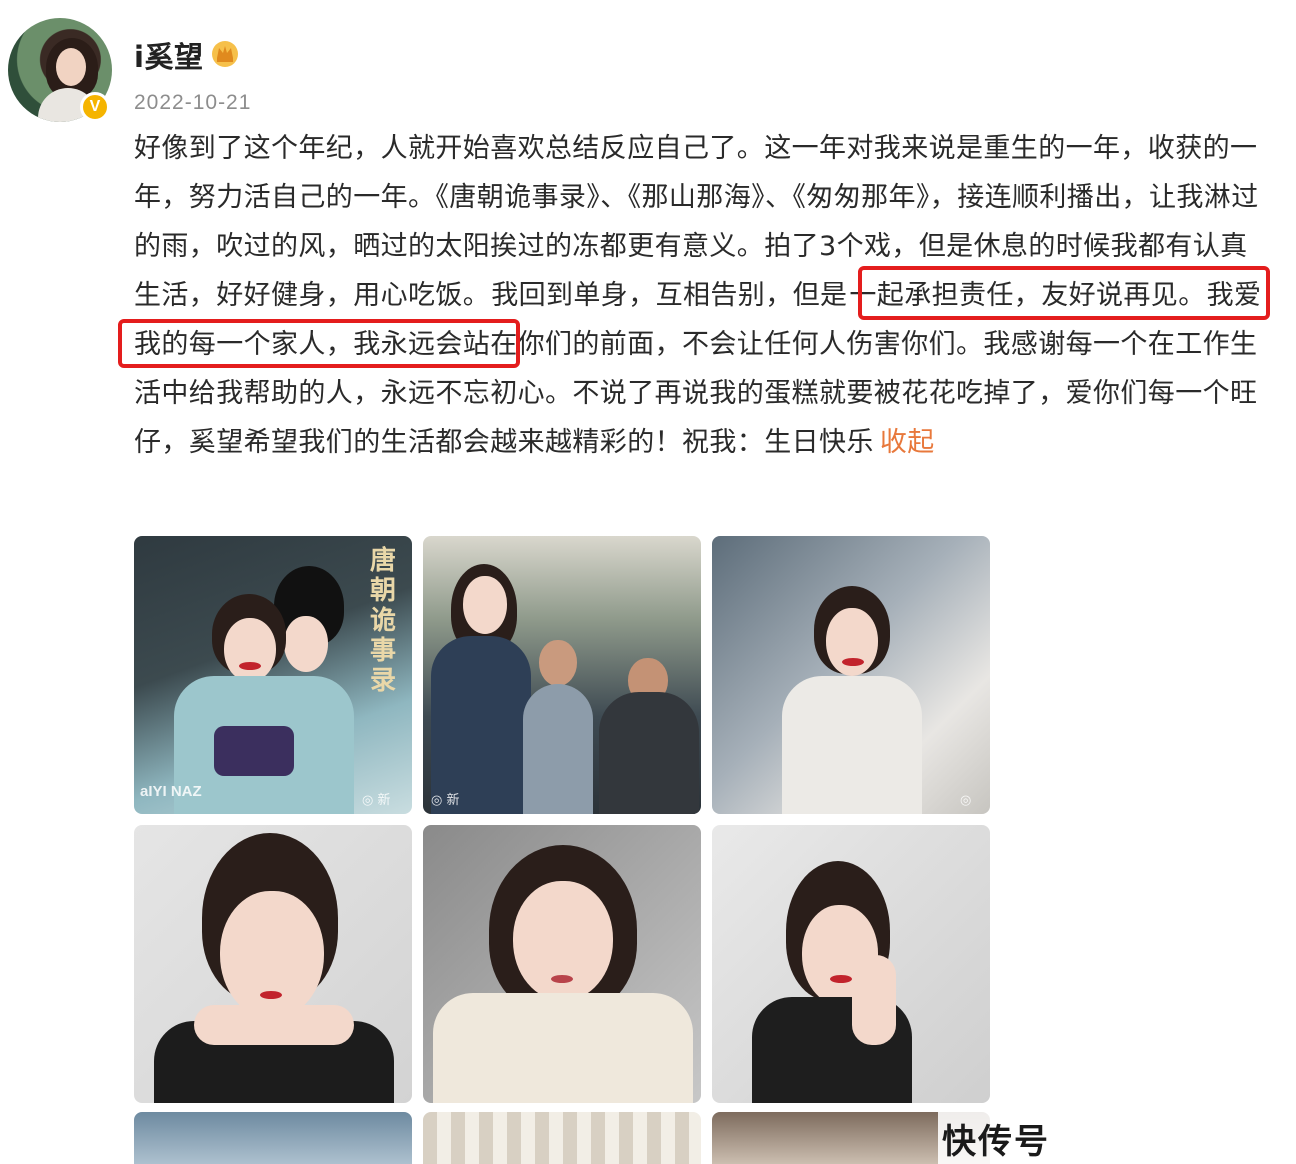 This screenshot has height=1164, width=1296. I want to click on avatar-face, so click(71, 67).